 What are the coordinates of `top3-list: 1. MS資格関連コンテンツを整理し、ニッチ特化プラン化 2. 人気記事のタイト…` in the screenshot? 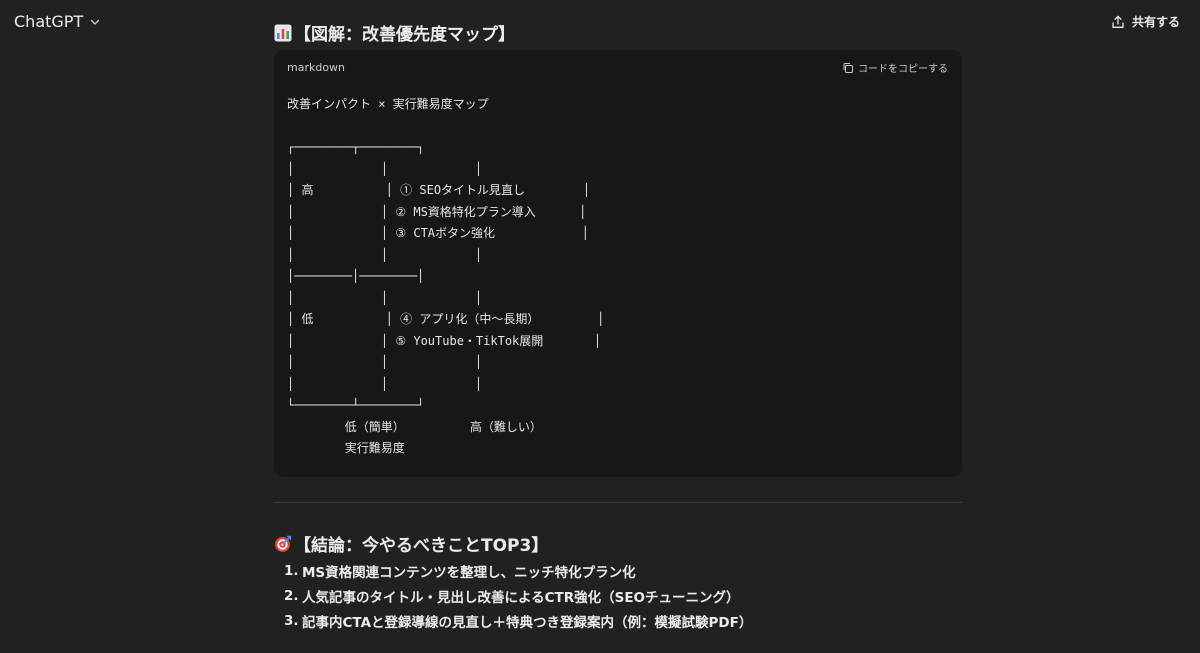 It's located at (518, 595).